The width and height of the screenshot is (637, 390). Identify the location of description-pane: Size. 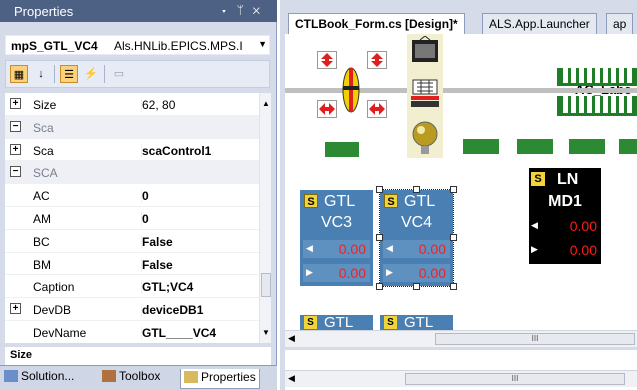
(138, 356).